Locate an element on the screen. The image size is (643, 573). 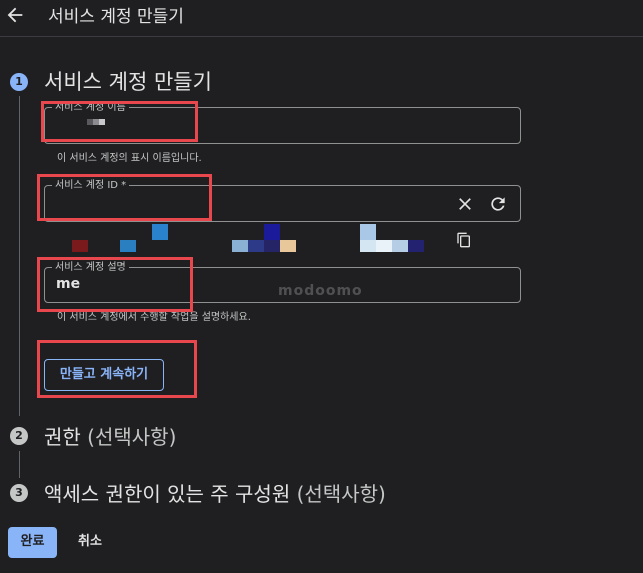
step-3-optional: (선택사항) is located at coordinates (341, 494).